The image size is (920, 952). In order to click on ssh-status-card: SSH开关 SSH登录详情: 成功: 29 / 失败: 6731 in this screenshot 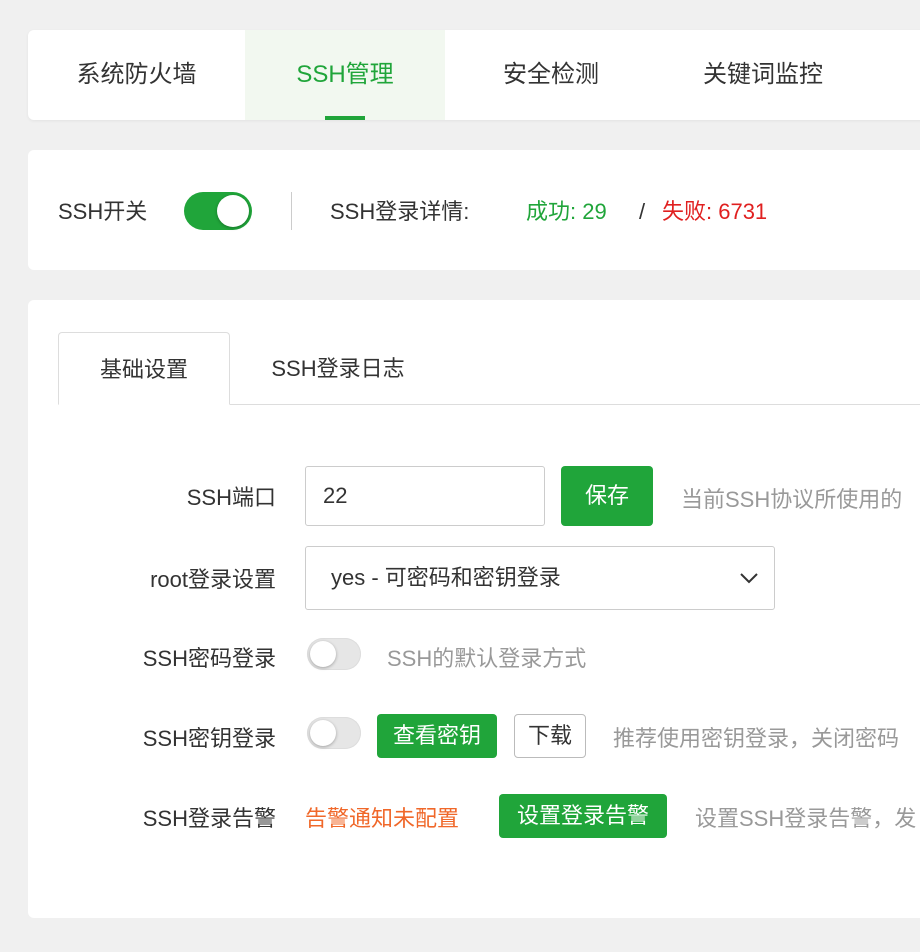, I will do `click(474, 210)`.